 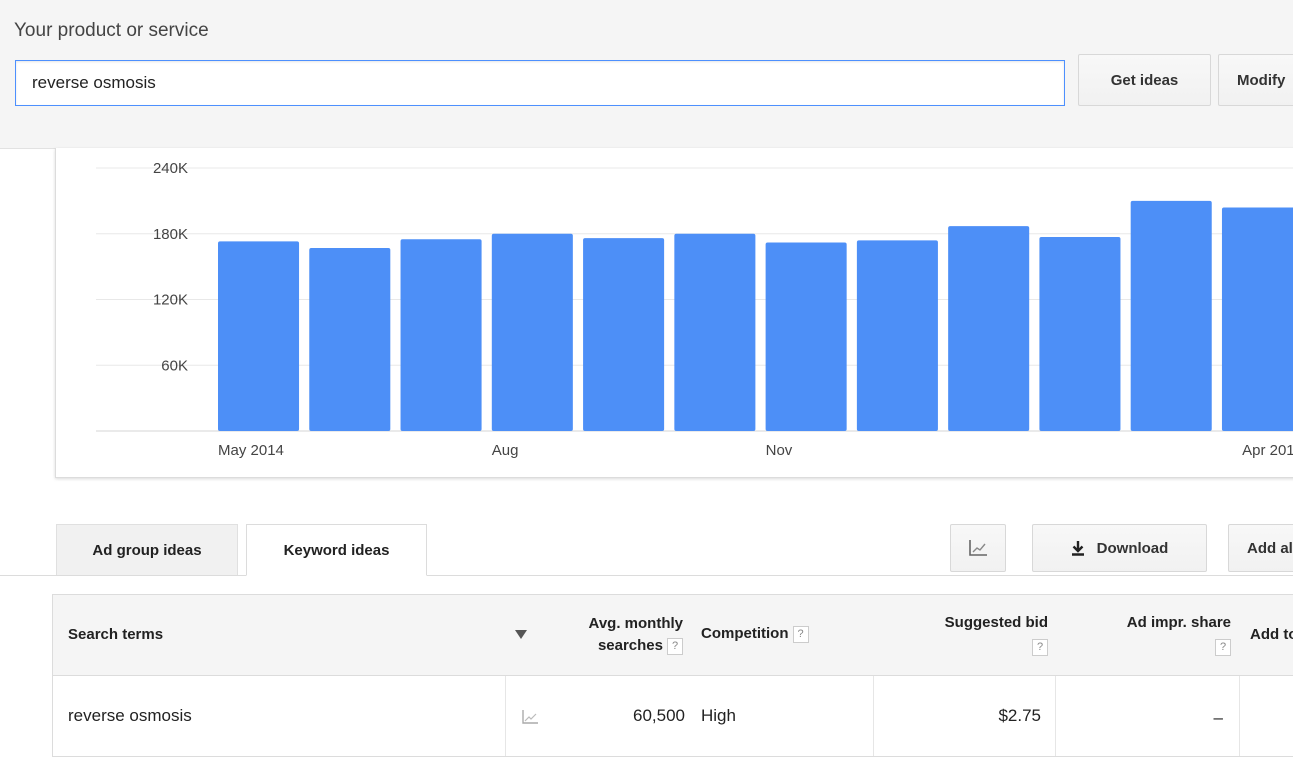 What do you see at coordinates (1255, 80) in the screenshot?
I see `modify-search-button: Modify` at bounding box center [1255, 80].